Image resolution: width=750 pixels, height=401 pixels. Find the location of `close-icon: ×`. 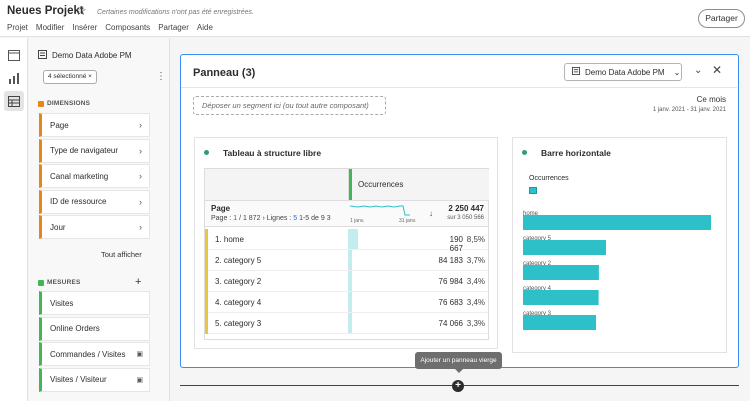

close-icon: × is located at coordinates (90, 76).